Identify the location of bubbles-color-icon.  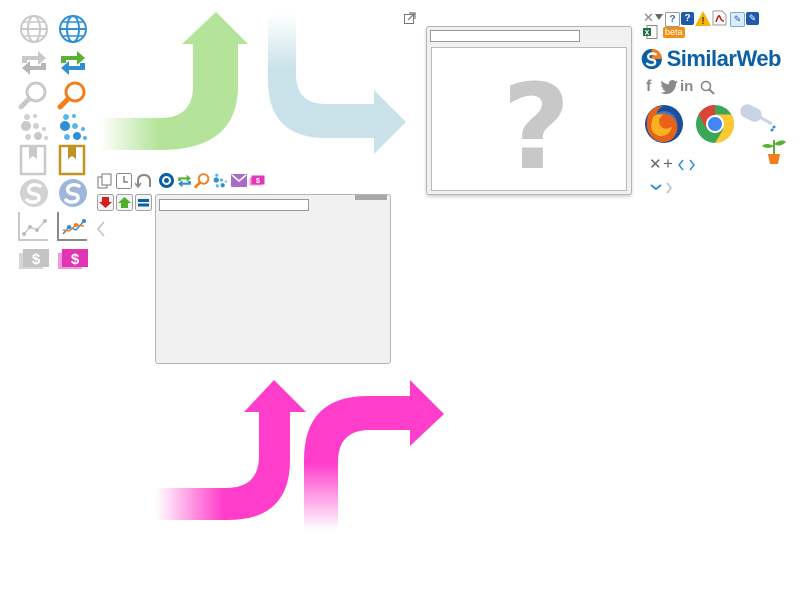
(73, 127).